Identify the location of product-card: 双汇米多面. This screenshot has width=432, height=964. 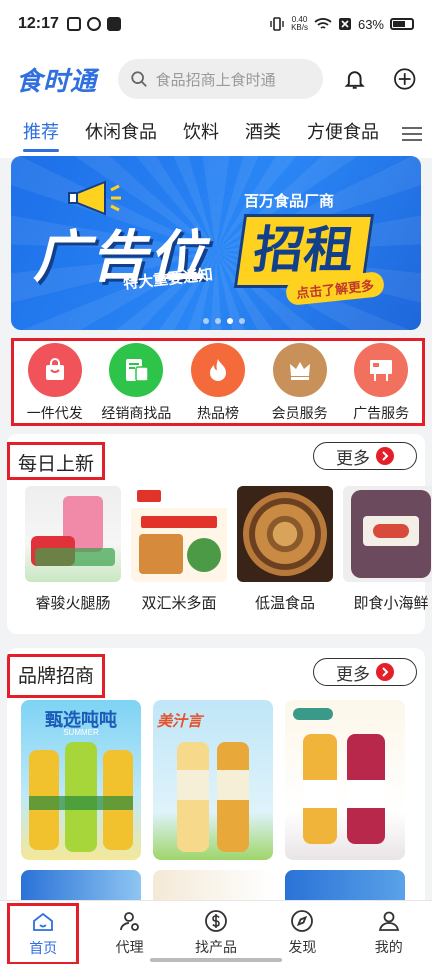
(179, 549).